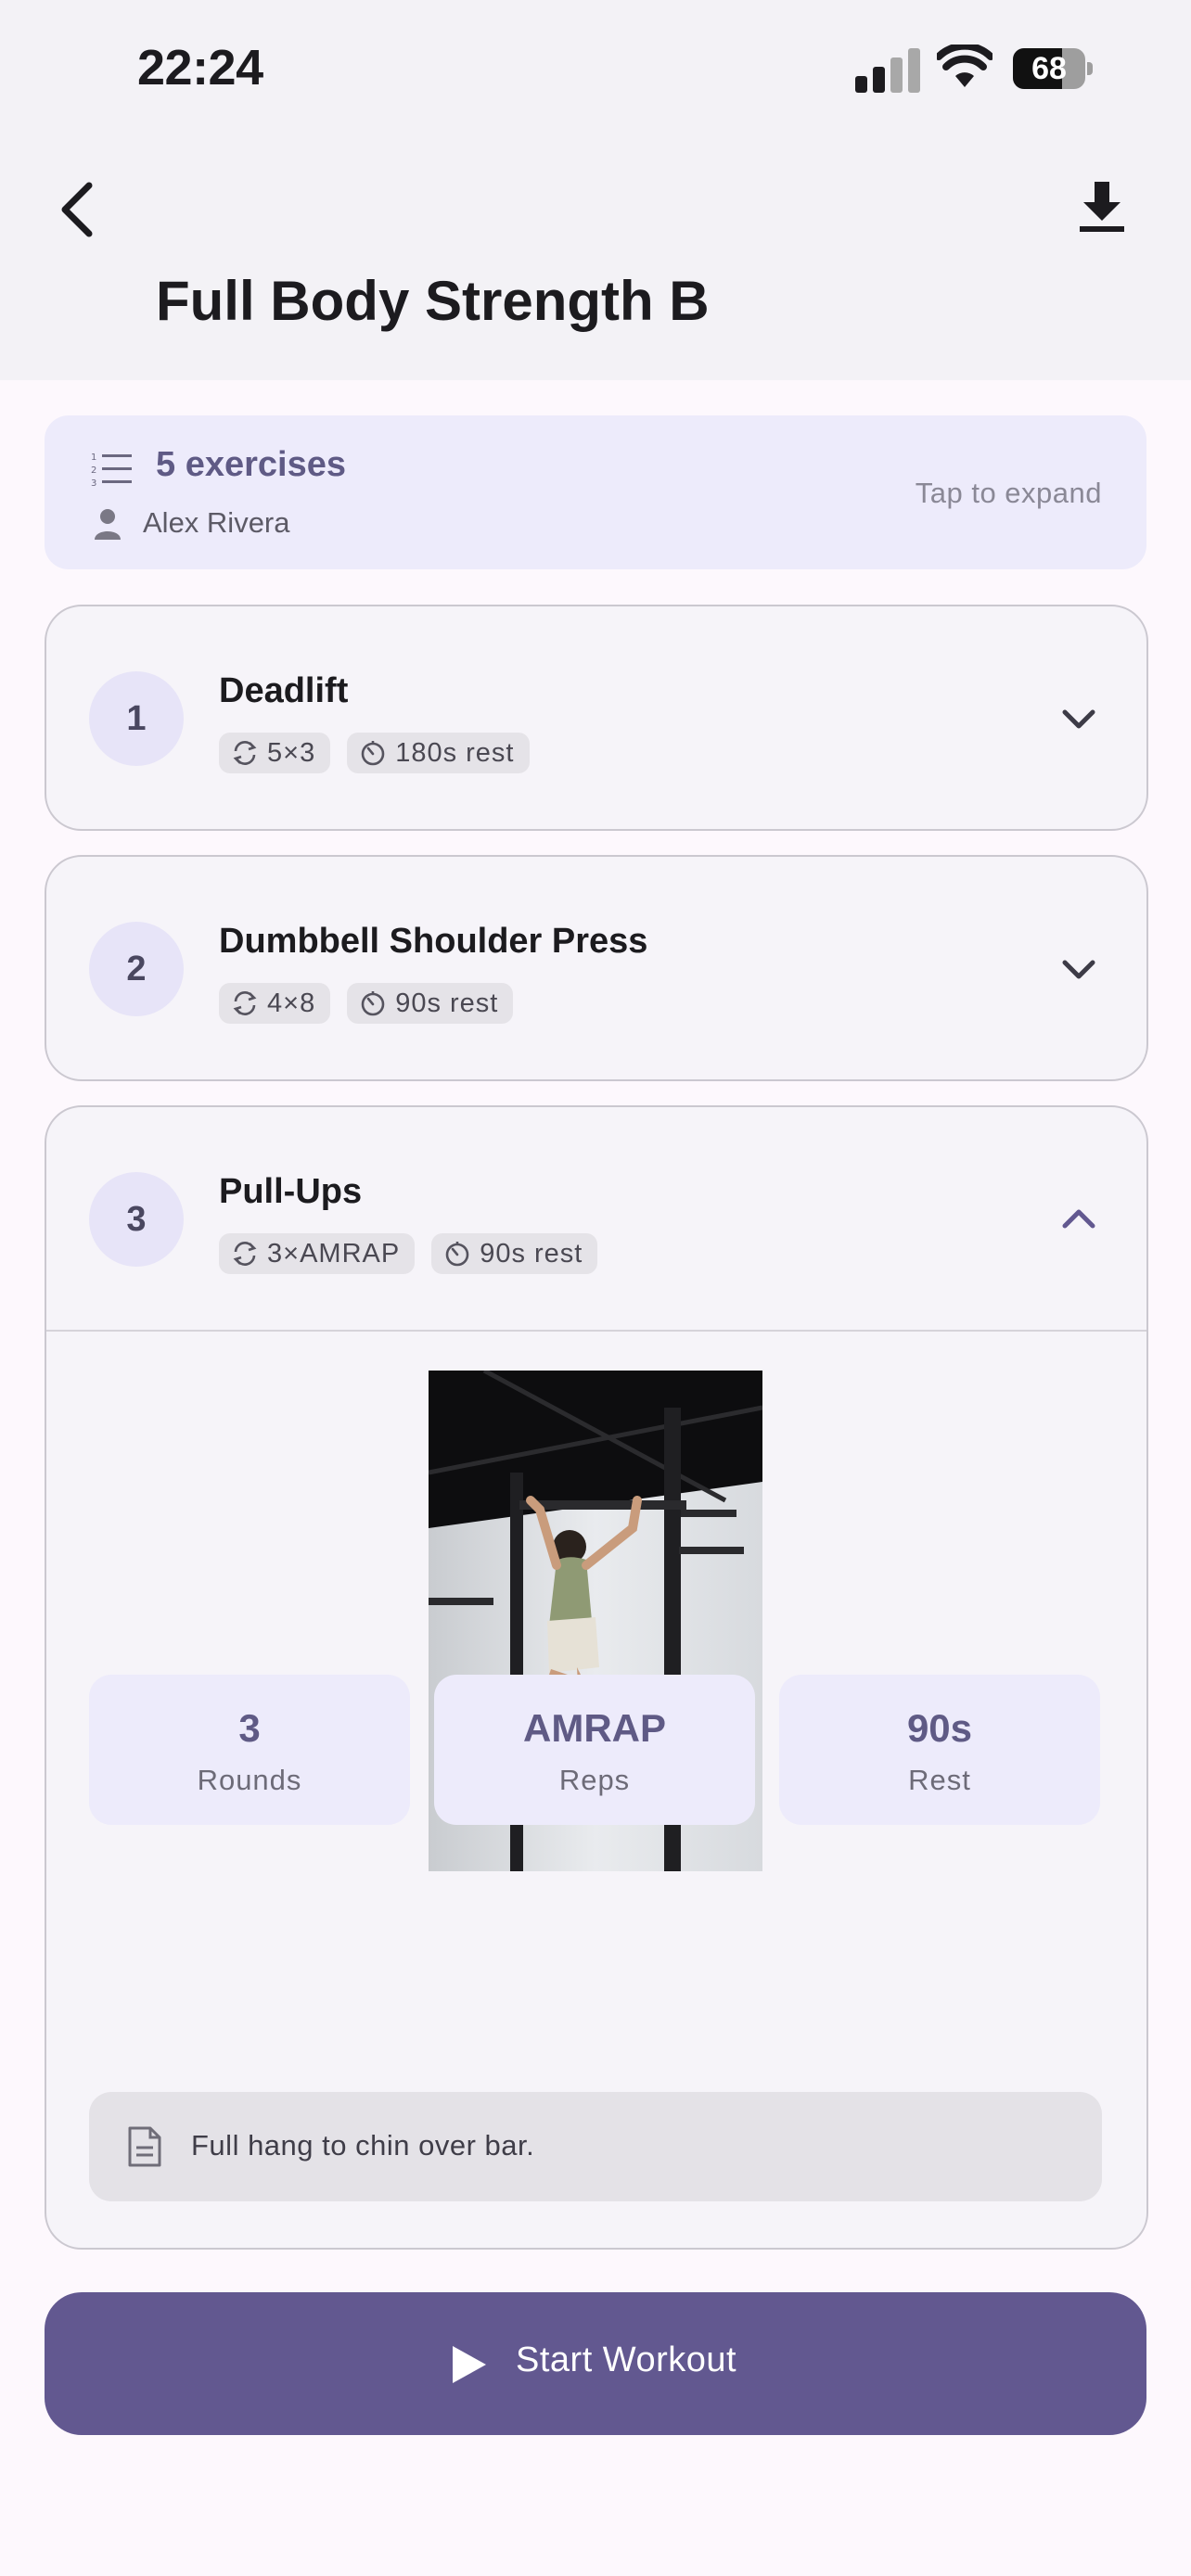  I want to click on cellular-signal-icon, so click(887, 69).